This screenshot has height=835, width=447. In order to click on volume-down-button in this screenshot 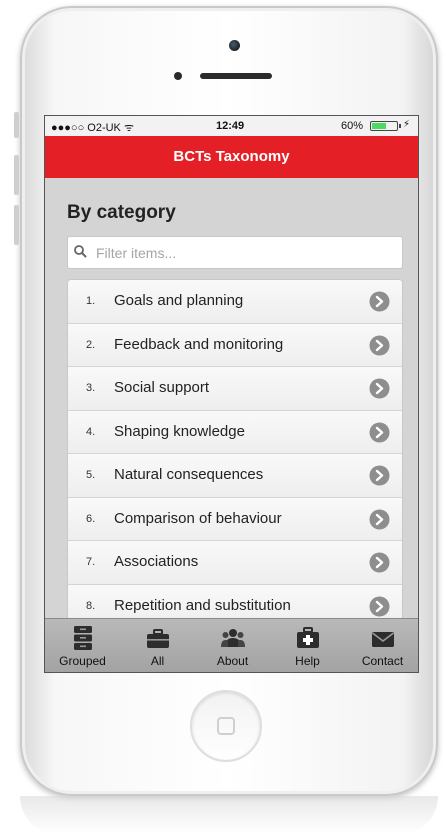, I will do `click(16, 225)`.